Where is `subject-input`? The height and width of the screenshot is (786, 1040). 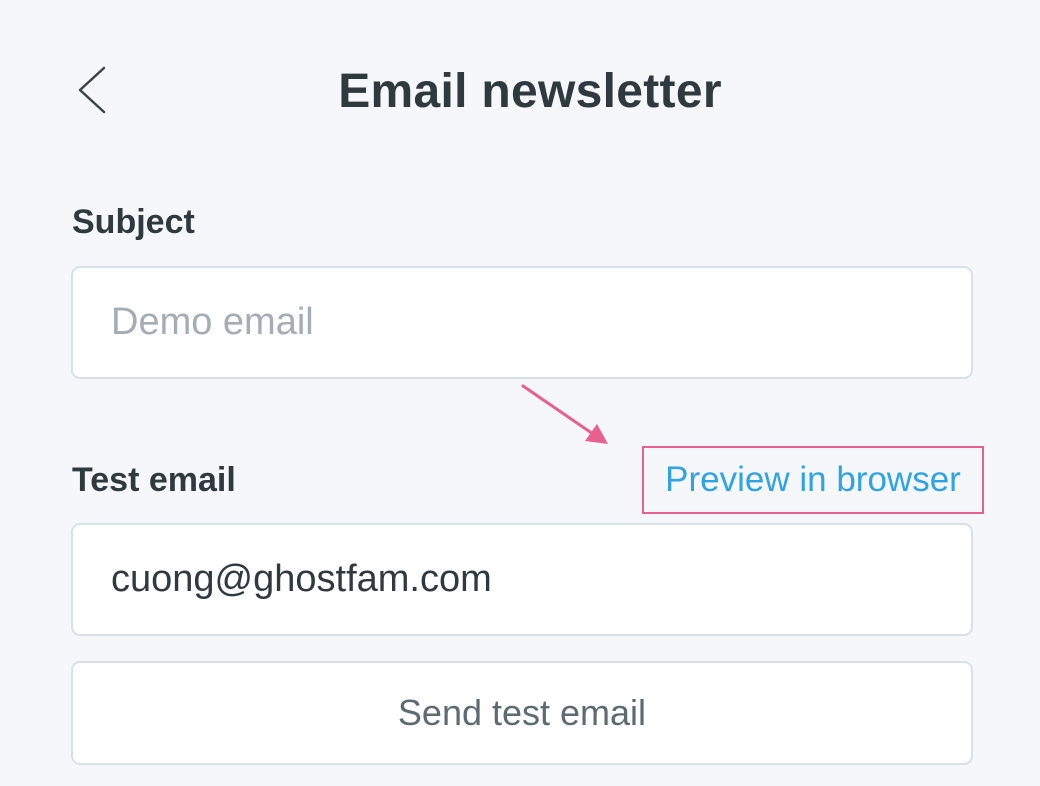 subject-input is located at coordinates (522, 322).